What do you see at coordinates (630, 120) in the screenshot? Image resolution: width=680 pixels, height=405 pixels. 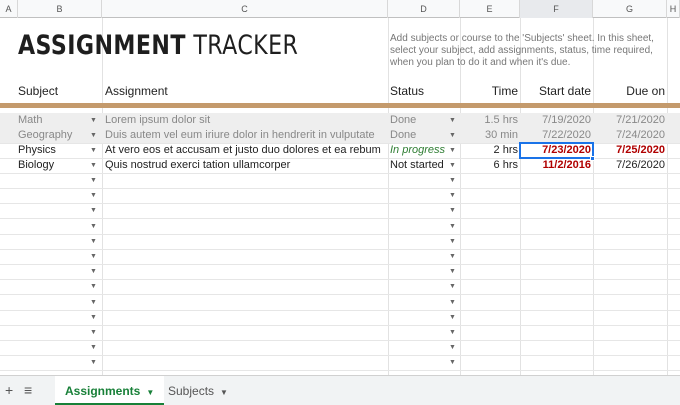 I see `due-date-cell: 7/21/2020` at bounding box center [630, 120].